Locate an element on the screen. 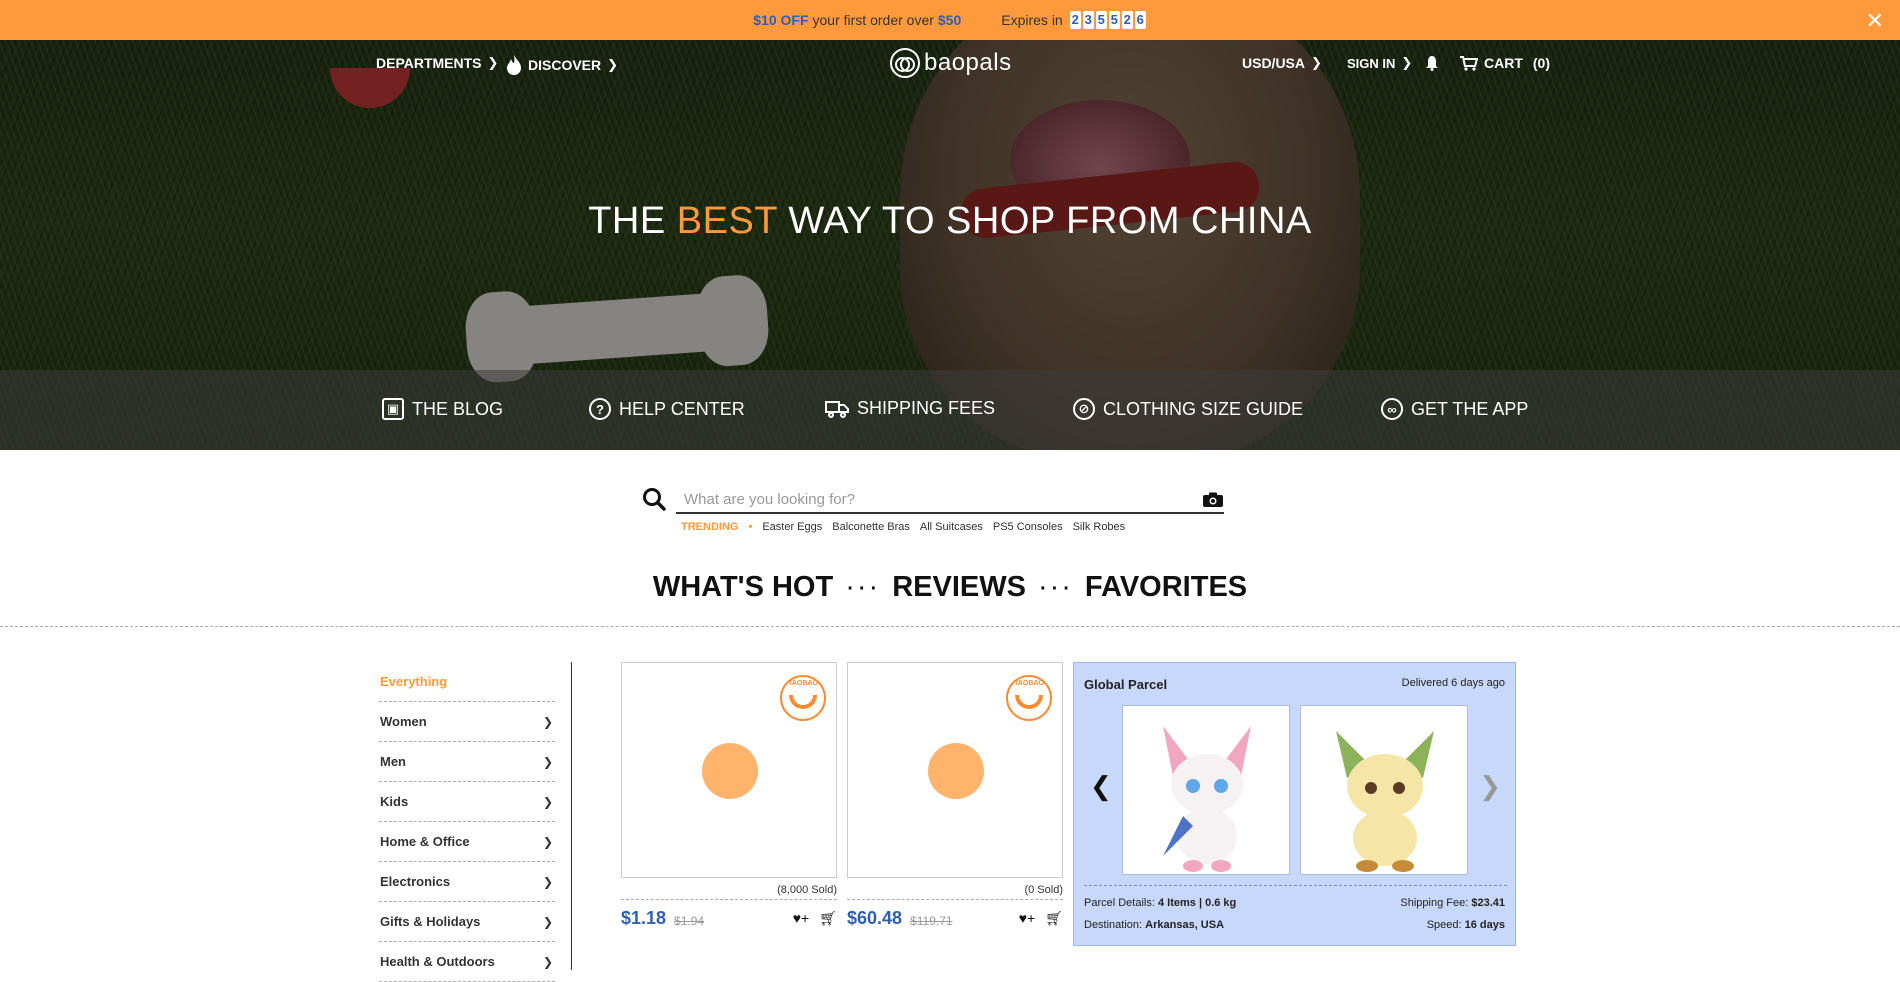 The image size is (1900, 982). camera-icon is located at coordinates (1213, 500).